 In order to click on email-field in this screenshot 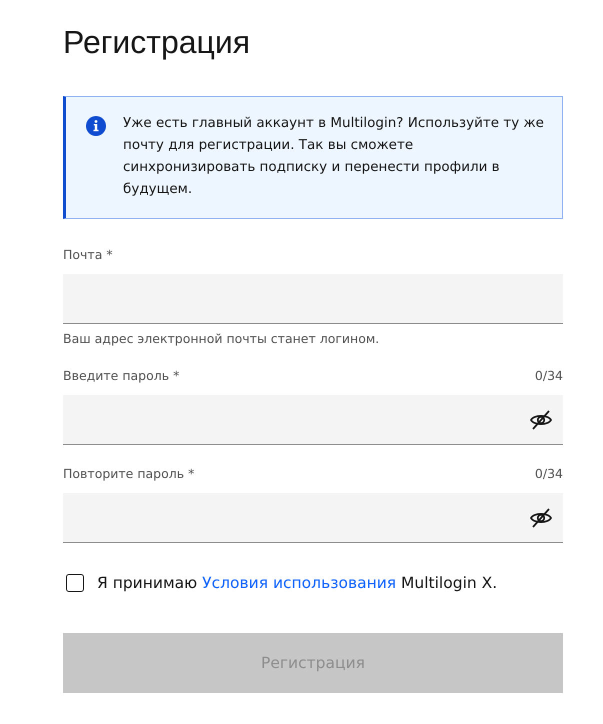, I will do `click(313, 299)`.